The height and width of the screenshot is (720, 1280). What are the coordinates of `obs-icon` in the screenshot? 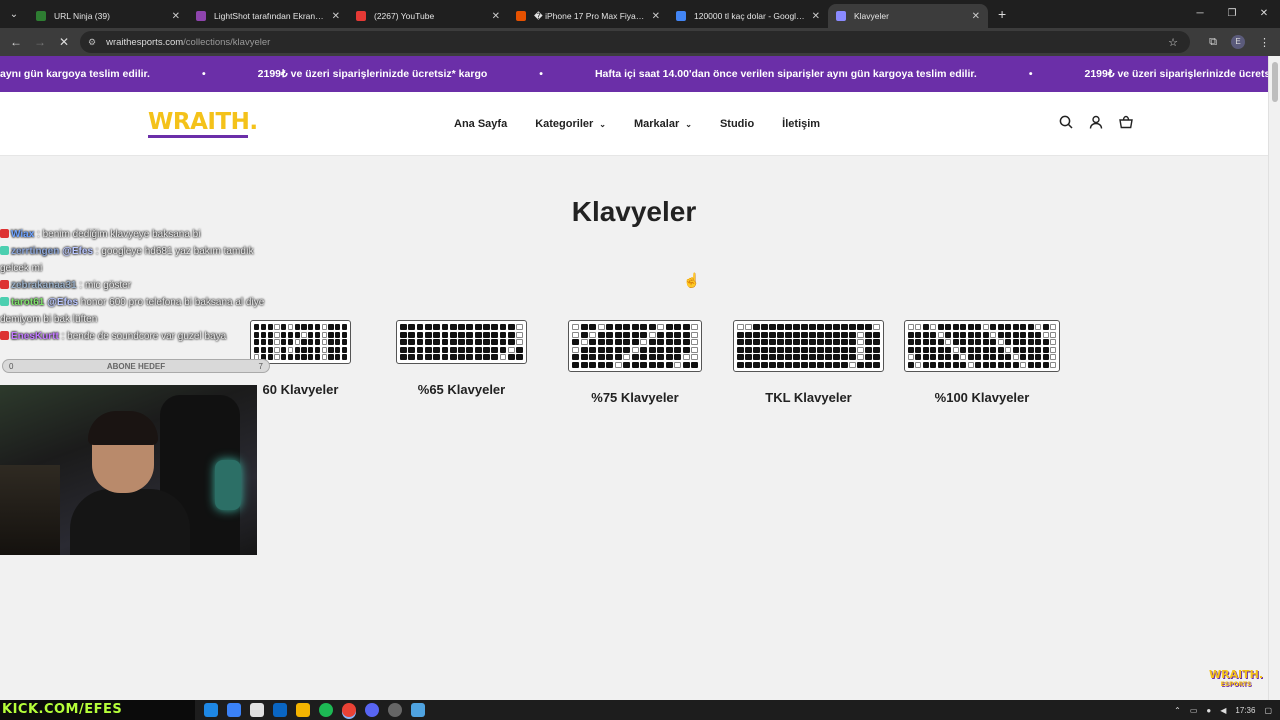 It's located at (395, 710).